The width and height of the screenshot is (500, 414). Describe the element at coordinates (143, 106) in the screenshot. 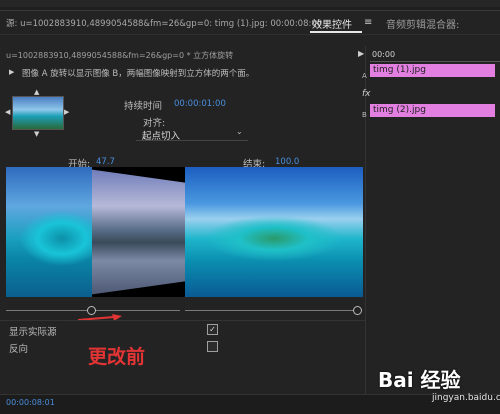

I see `duration-label: 持续时间` at that location.